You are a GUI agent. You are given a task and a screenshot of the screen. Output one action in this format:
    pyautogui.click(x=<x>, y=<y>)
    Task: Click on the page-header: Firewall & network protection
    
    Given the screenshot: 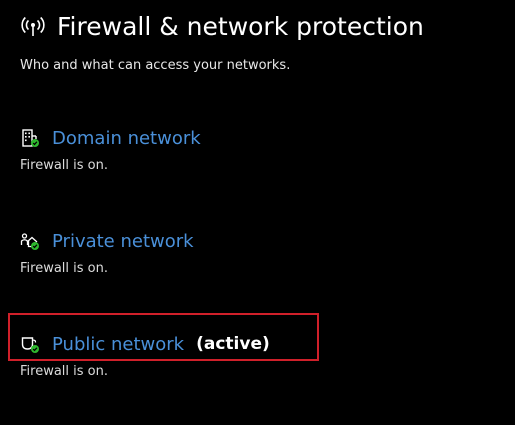 What is the action you would take?
    pyautogui.click(x=222, y=26)
    